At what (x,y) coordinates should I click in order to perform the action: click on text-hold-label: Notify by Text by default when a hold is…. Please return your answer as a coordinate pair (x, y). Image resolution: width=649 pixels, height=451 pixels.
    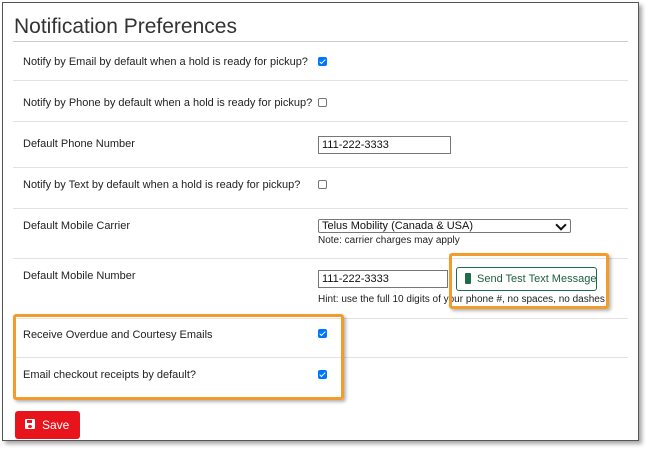
    Looking at the image, I should click on (162, 185).